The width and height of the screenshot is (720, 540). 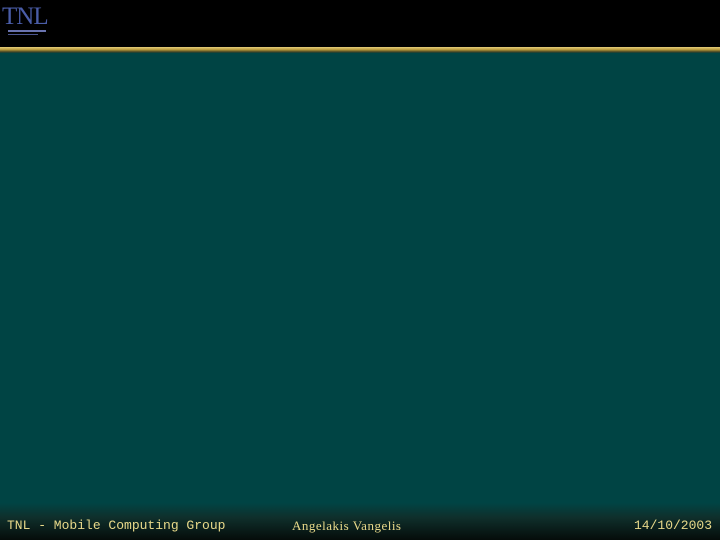 What do you see at coordinates (672, 525) in the screenshot?
I see `footer-date: 14/10/2003` at bounding box center [672, 525].